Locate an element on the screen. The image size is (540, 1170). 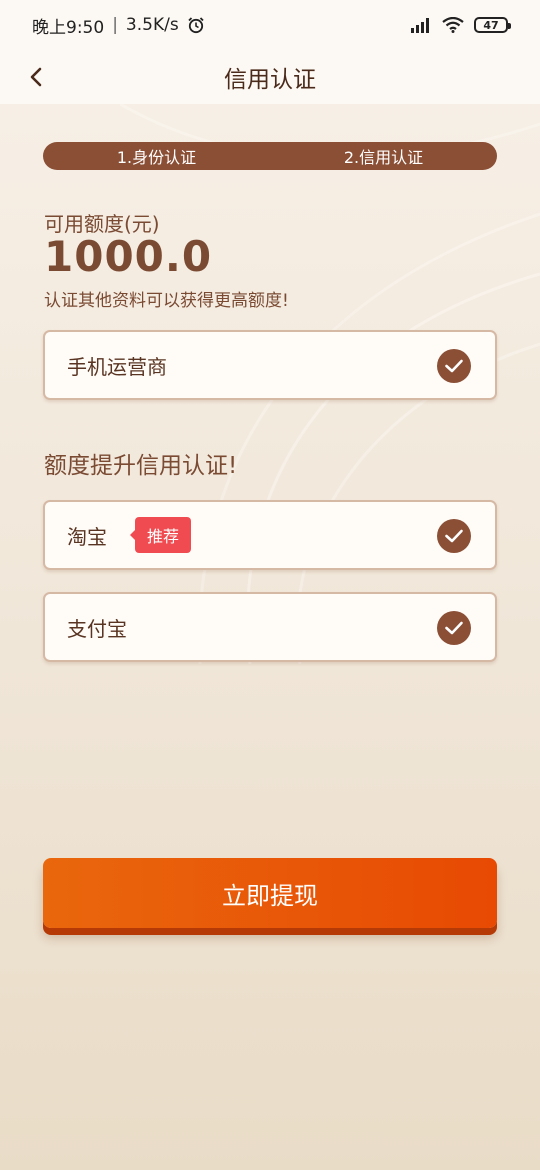
chevron-left-icon is located at coordinates (36, 77).